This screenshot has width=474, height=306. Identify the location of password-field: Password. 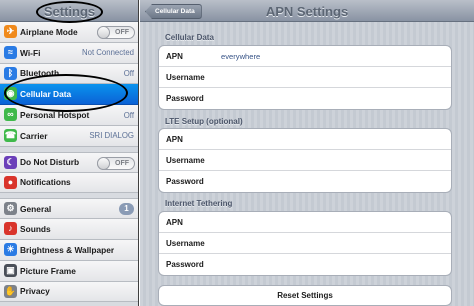
(305, 98).